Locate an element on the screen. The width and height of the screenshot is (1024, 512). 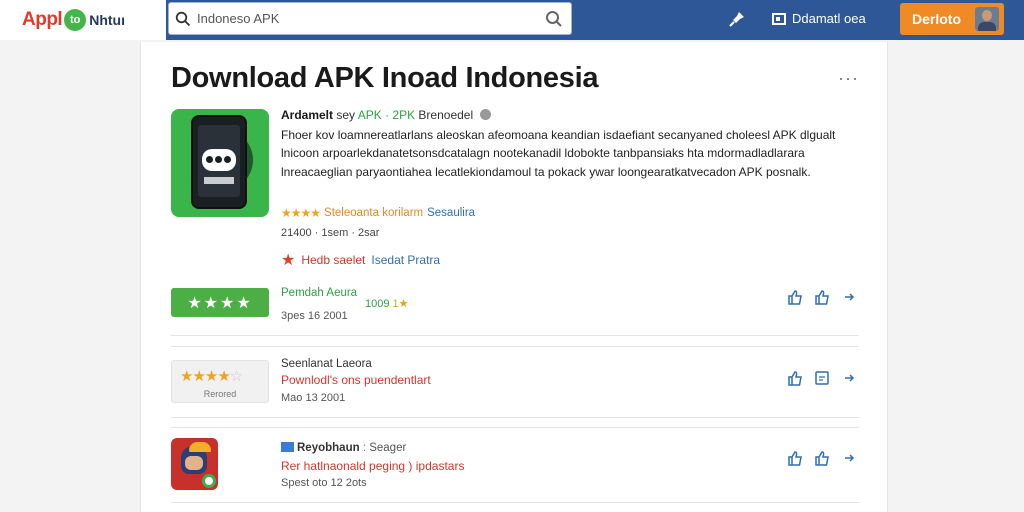
app-category: Brenoedel is located at coordinates (446, 115).